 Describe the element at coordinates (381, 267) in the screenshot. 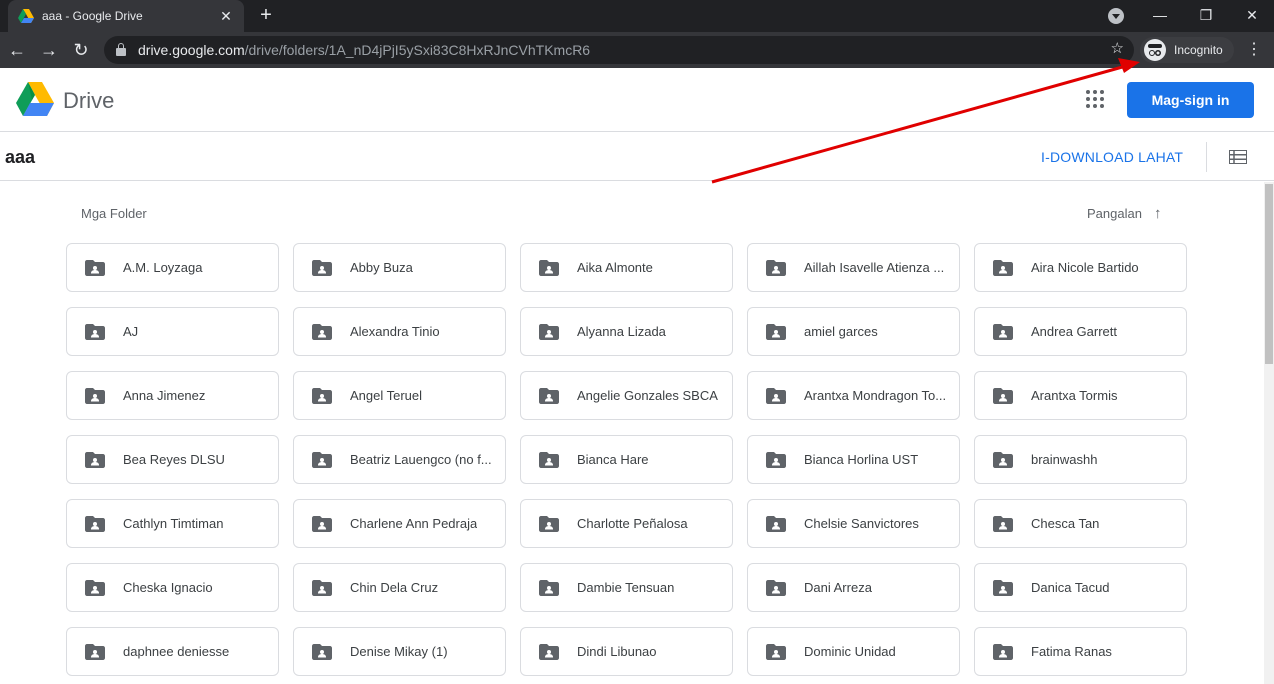

I see `folder-name: Abby Buza` at that location.